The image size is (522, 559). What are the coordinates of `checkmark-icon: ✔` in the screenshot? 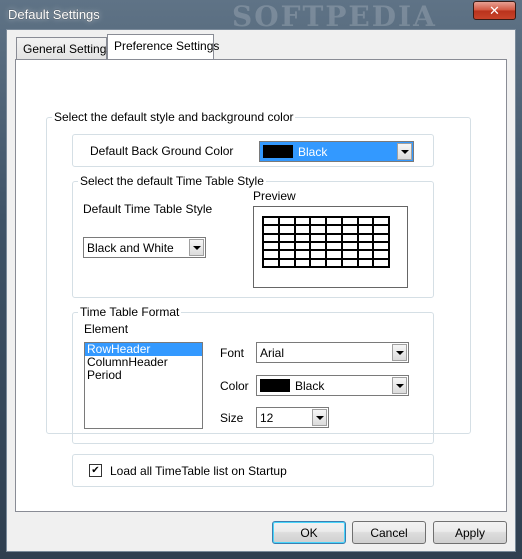 It's located at (95, 470).